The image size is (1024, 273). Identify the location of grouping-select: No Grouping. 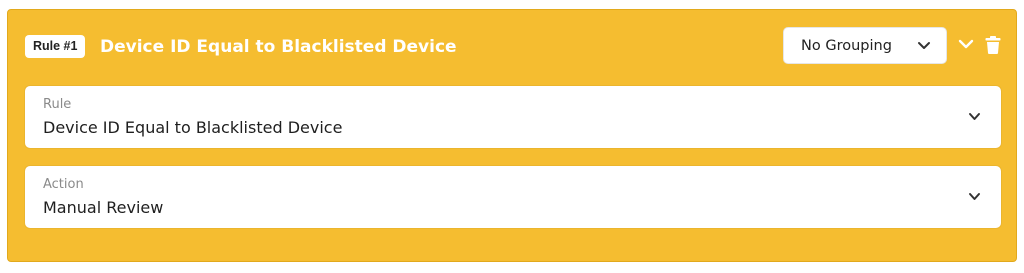
(865, 45).